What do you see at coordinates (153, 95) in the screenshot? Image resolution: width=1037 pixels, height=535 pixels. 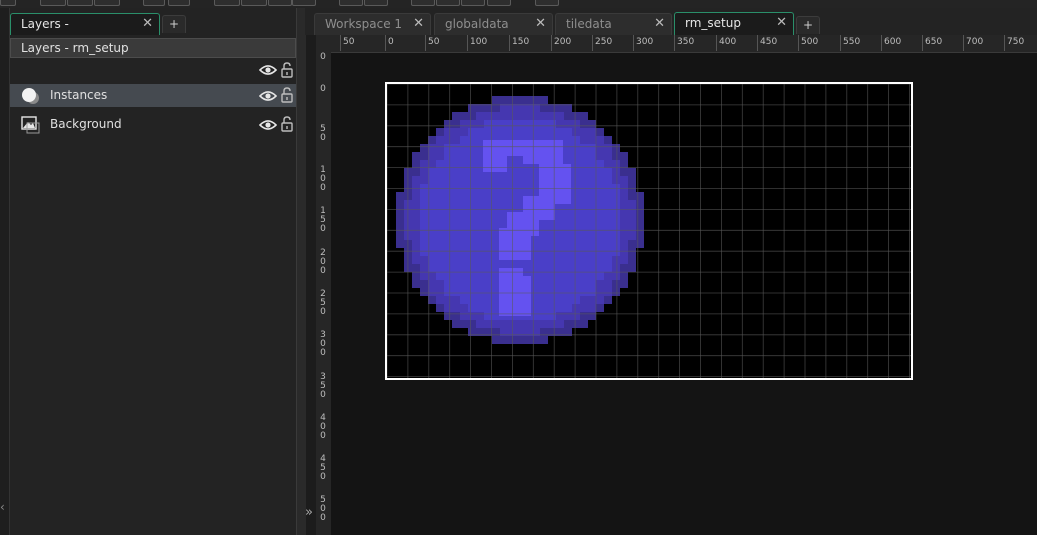 I see `layer-row-instances: Instances` at bounding box center [153, 95].